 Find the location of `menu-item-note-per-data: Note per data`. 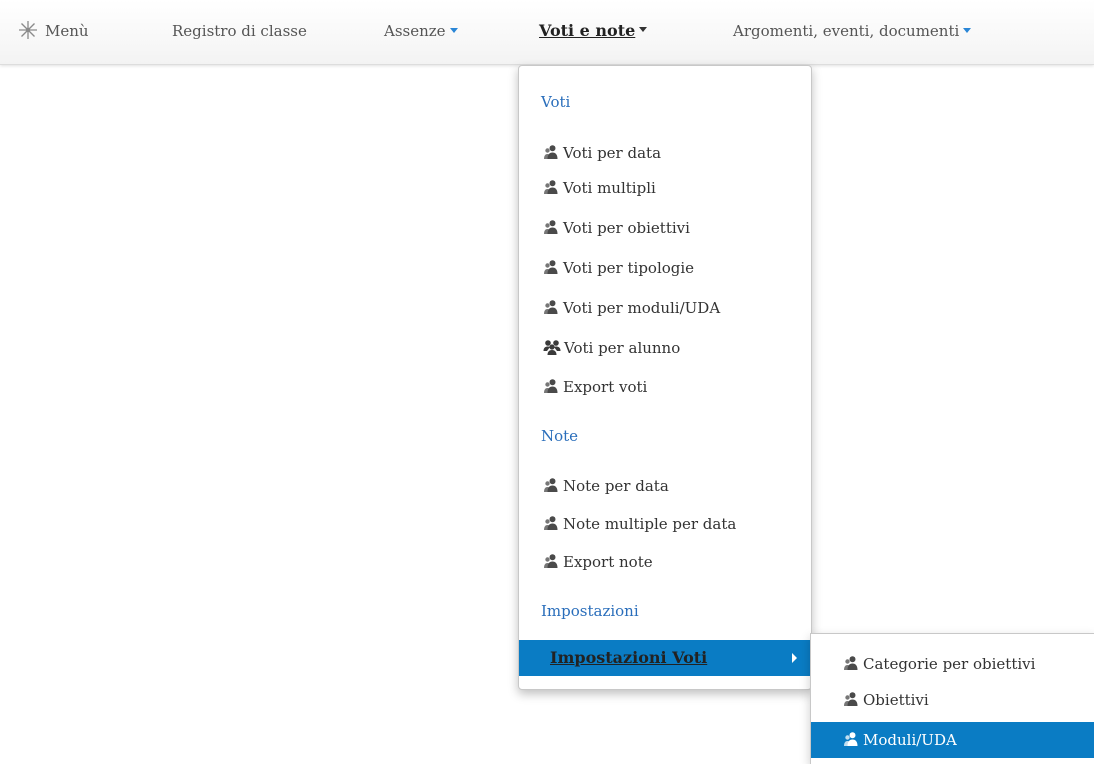

menu-item-note-per-data: Note per data is located at coordinates (606, 486).